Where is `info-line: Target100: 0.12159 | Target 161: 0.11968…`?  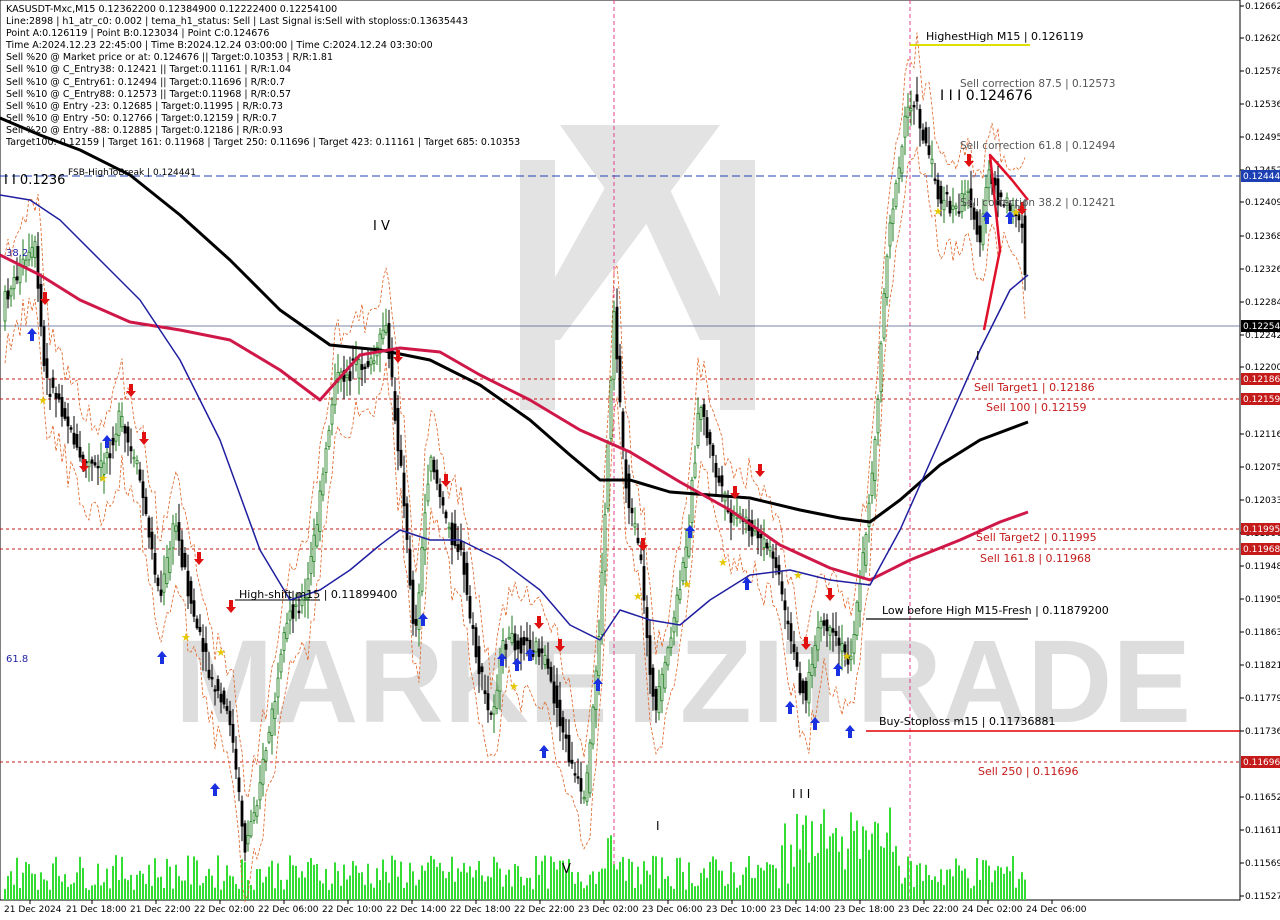
info-line: Target100: 0.12159 | Target 161: 0.11968… is located at coordinates (263, 143).